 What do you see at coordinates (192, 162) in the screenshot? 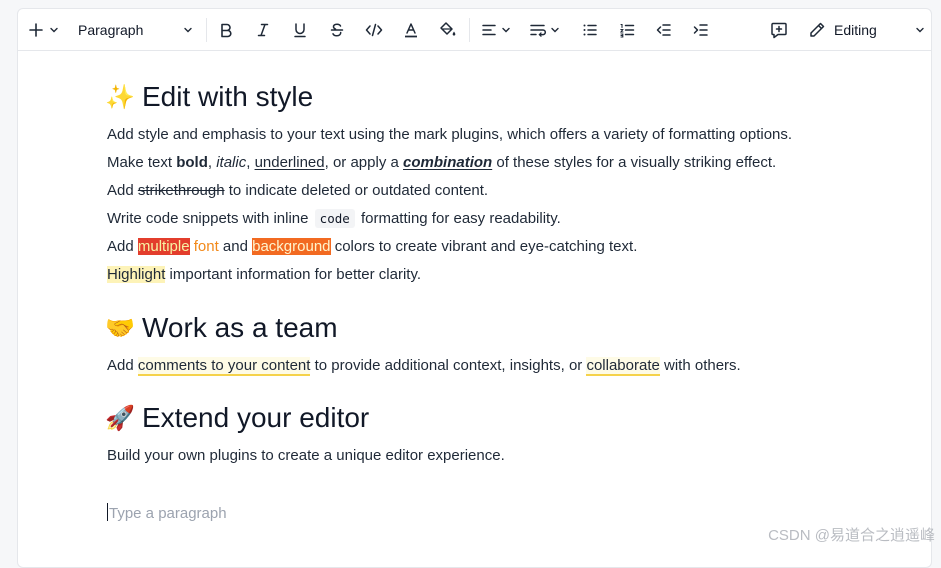
I see `bold-text: bold` at bounding box center [192, 162].